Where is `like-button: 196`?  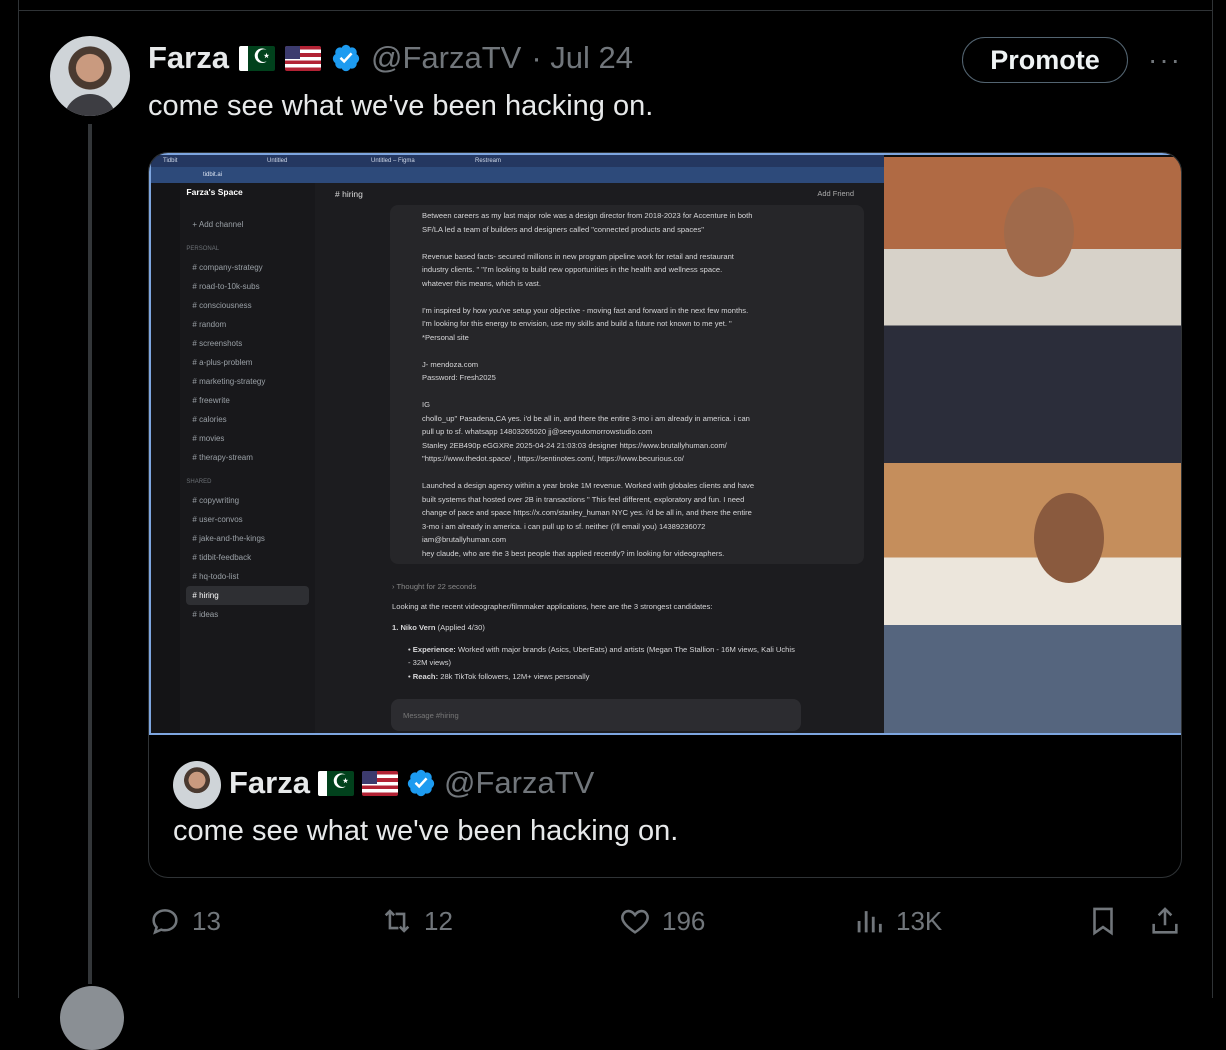
like-button: 196 is located at coordinates (661, 921).